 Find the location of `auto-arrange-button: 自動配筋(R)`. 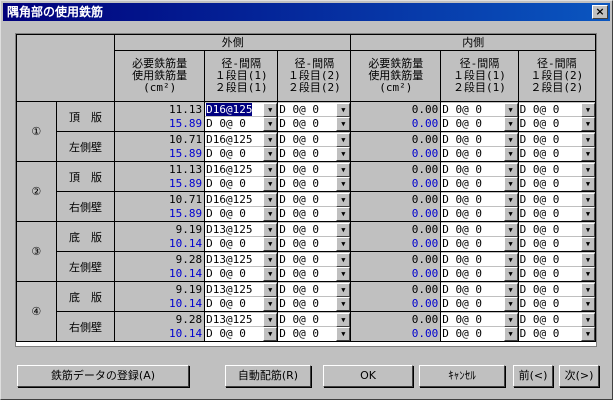

auto-arrange-button: 自動配筋(R) is located at coordinates (268, 376).